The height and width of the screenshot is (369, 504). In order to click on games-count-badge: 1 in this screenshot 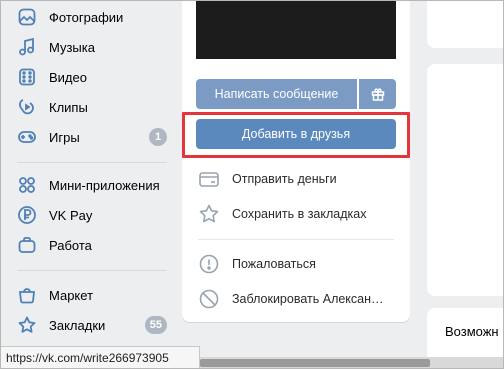, I will do `click(158, 137)`.